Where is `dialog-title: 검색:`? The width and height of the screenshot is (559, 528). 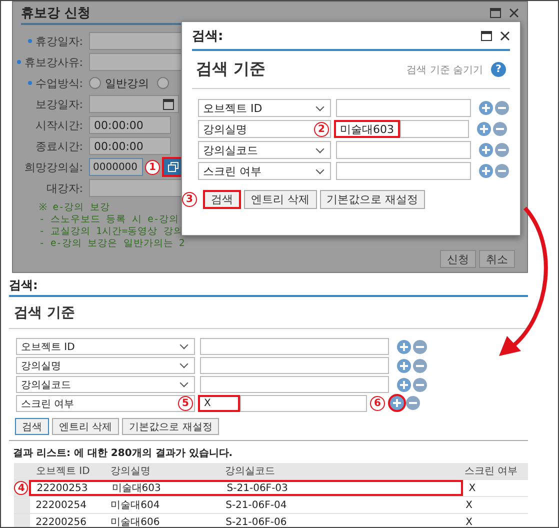 dialog-title: 검색: is located at coordinates (208, 36).